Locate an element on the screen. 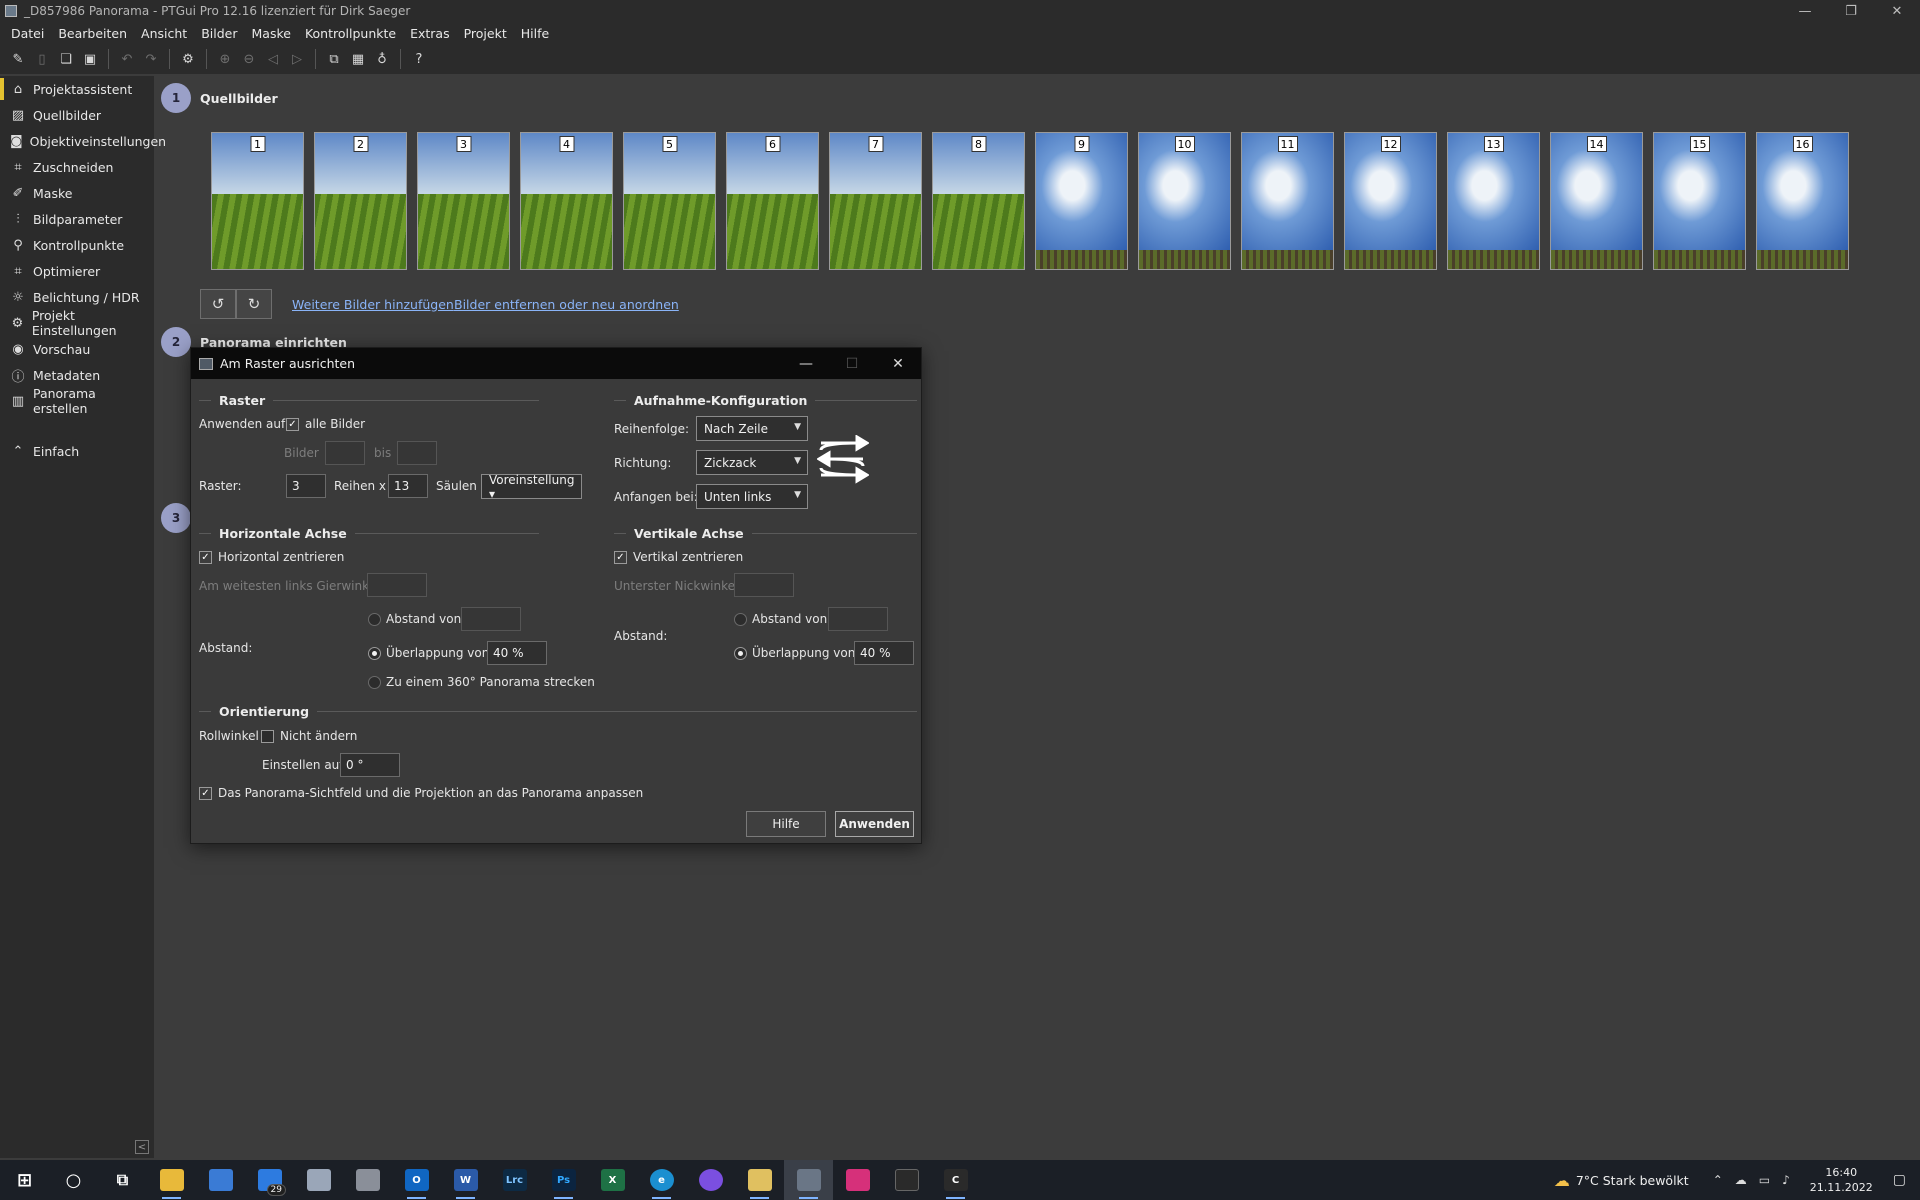  sidebar-item-bildparameter: ⫶ Bildparameter is located at coordinates (77, 219).